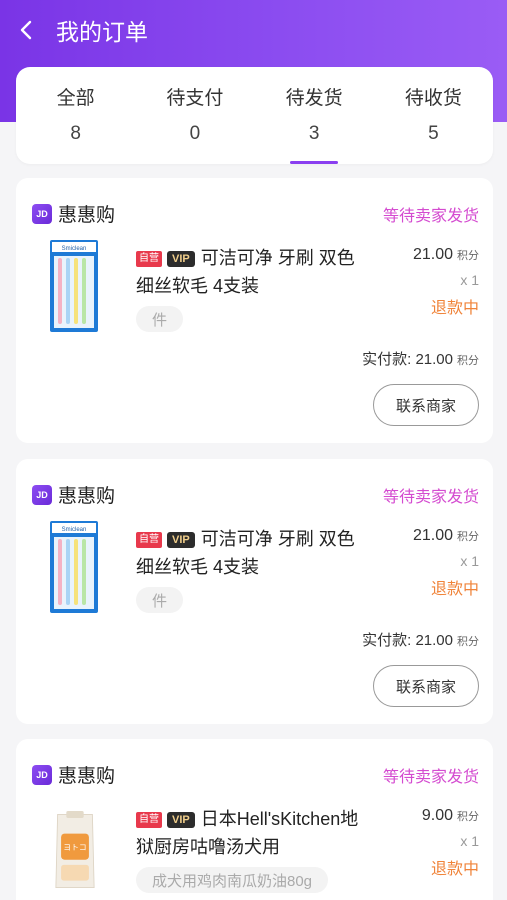 This screenshot has height=900, width=507. What do you see at coordinates (194, 115) in the screenshot?
I see `tab-pending-payment: 待支付 0` at bounding box center [194, 115].